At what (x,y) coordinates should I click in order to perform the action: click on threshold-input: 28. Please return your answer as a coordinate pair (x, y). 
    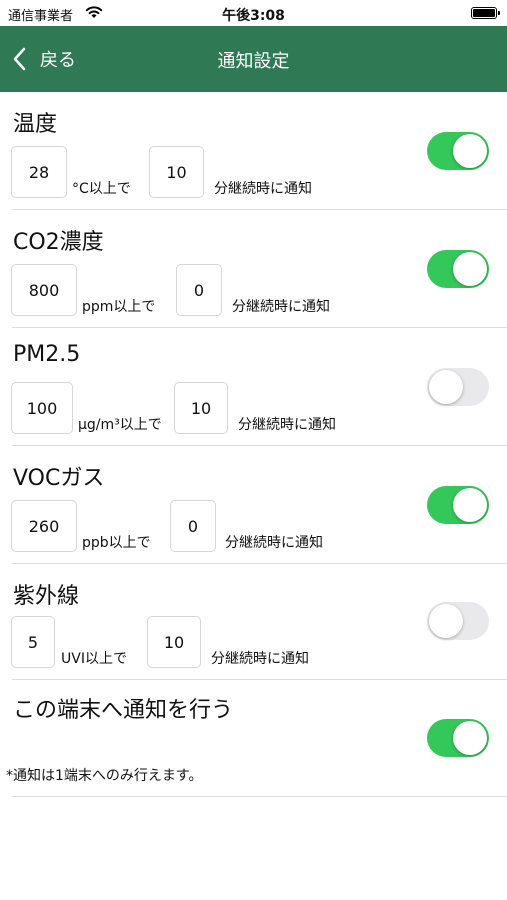
    Looking at the image, I should click on (39, 172).